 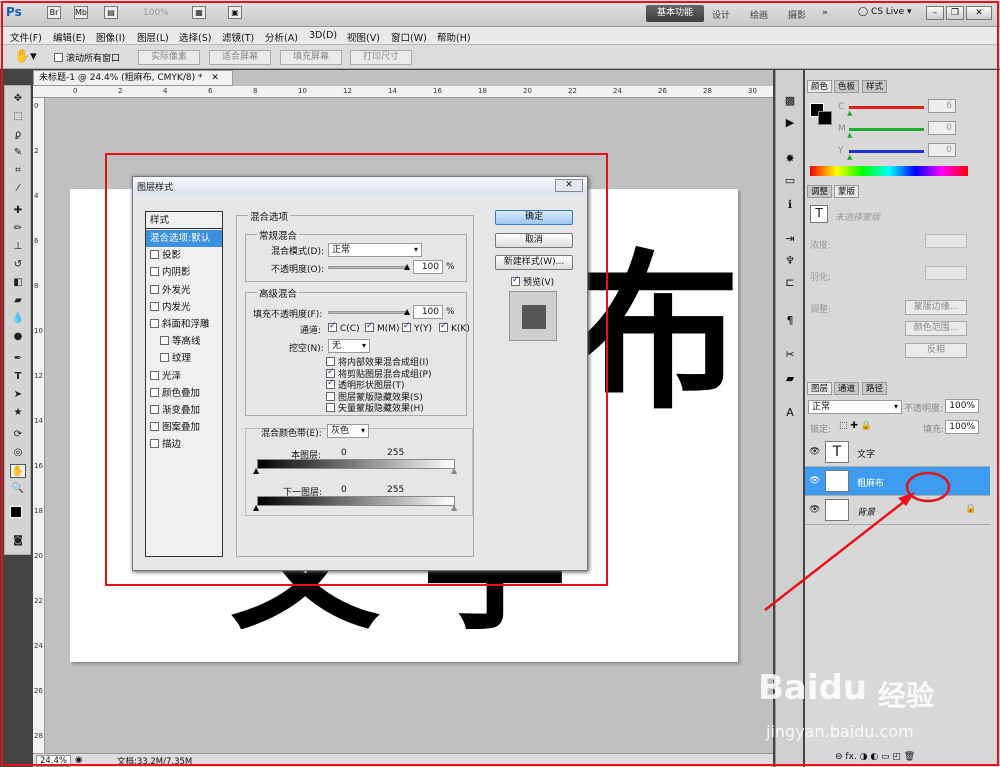 I want to click on baidu-watermark: Baidu 经验 jingyan.baidu.com, so click(x=870, y=705).